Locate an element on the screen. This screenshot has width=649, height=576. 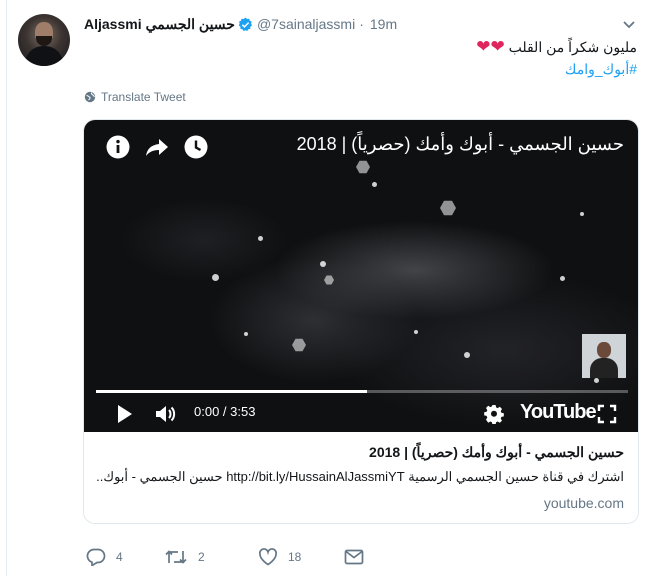
tweet-body-text: مليون شكراً من القلب is located at coordinates (572, 47).